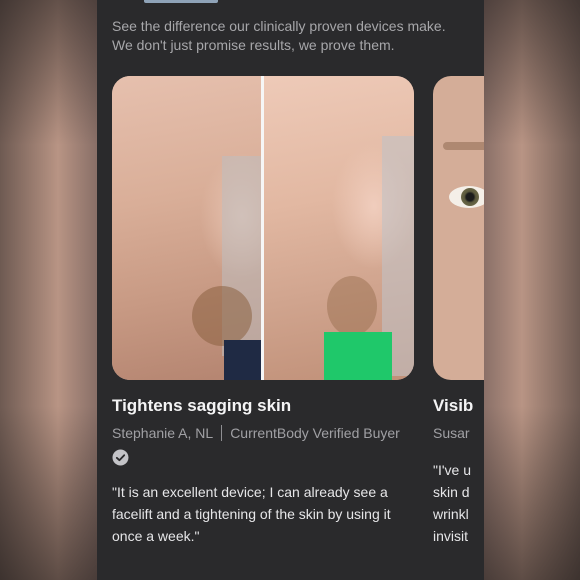  Describe the element at coordinates (451, 536) in the screenshot. I see `quote-line: invisit` at that location.